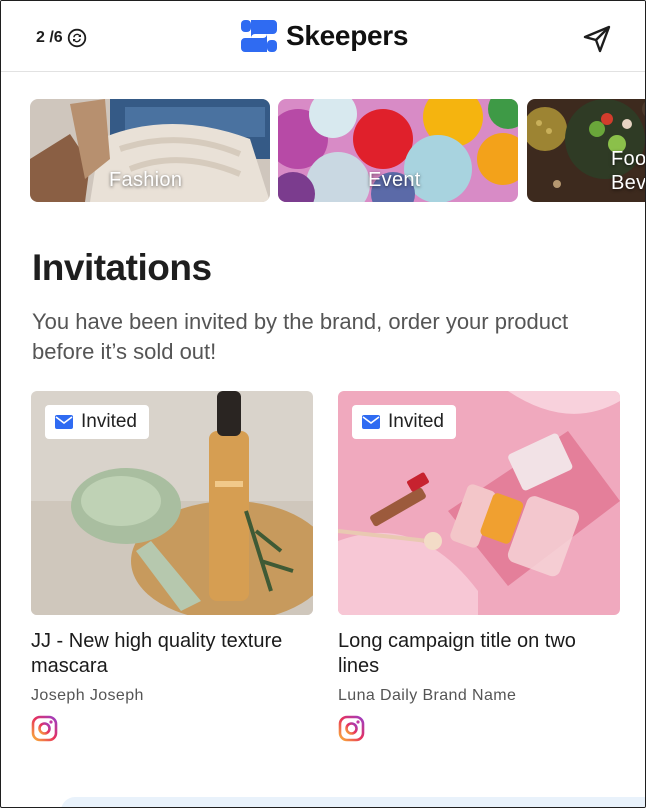 The height and width of the screenshot is (808, 646). I want to click on step-counter: 2 /6, so click(61, 38).